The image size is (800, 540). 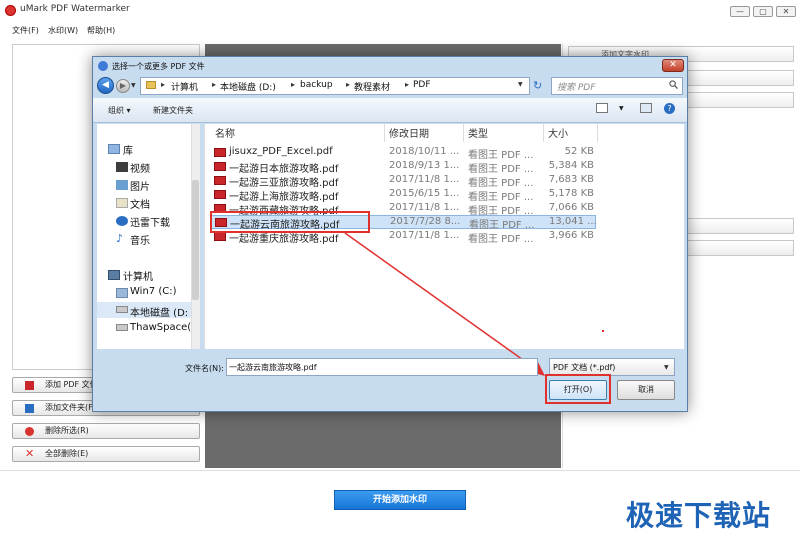 What do you see at coordinates (646, 390) in the screenshot?
I see `cancel-button: 取消` at bounding box center [646, 390].